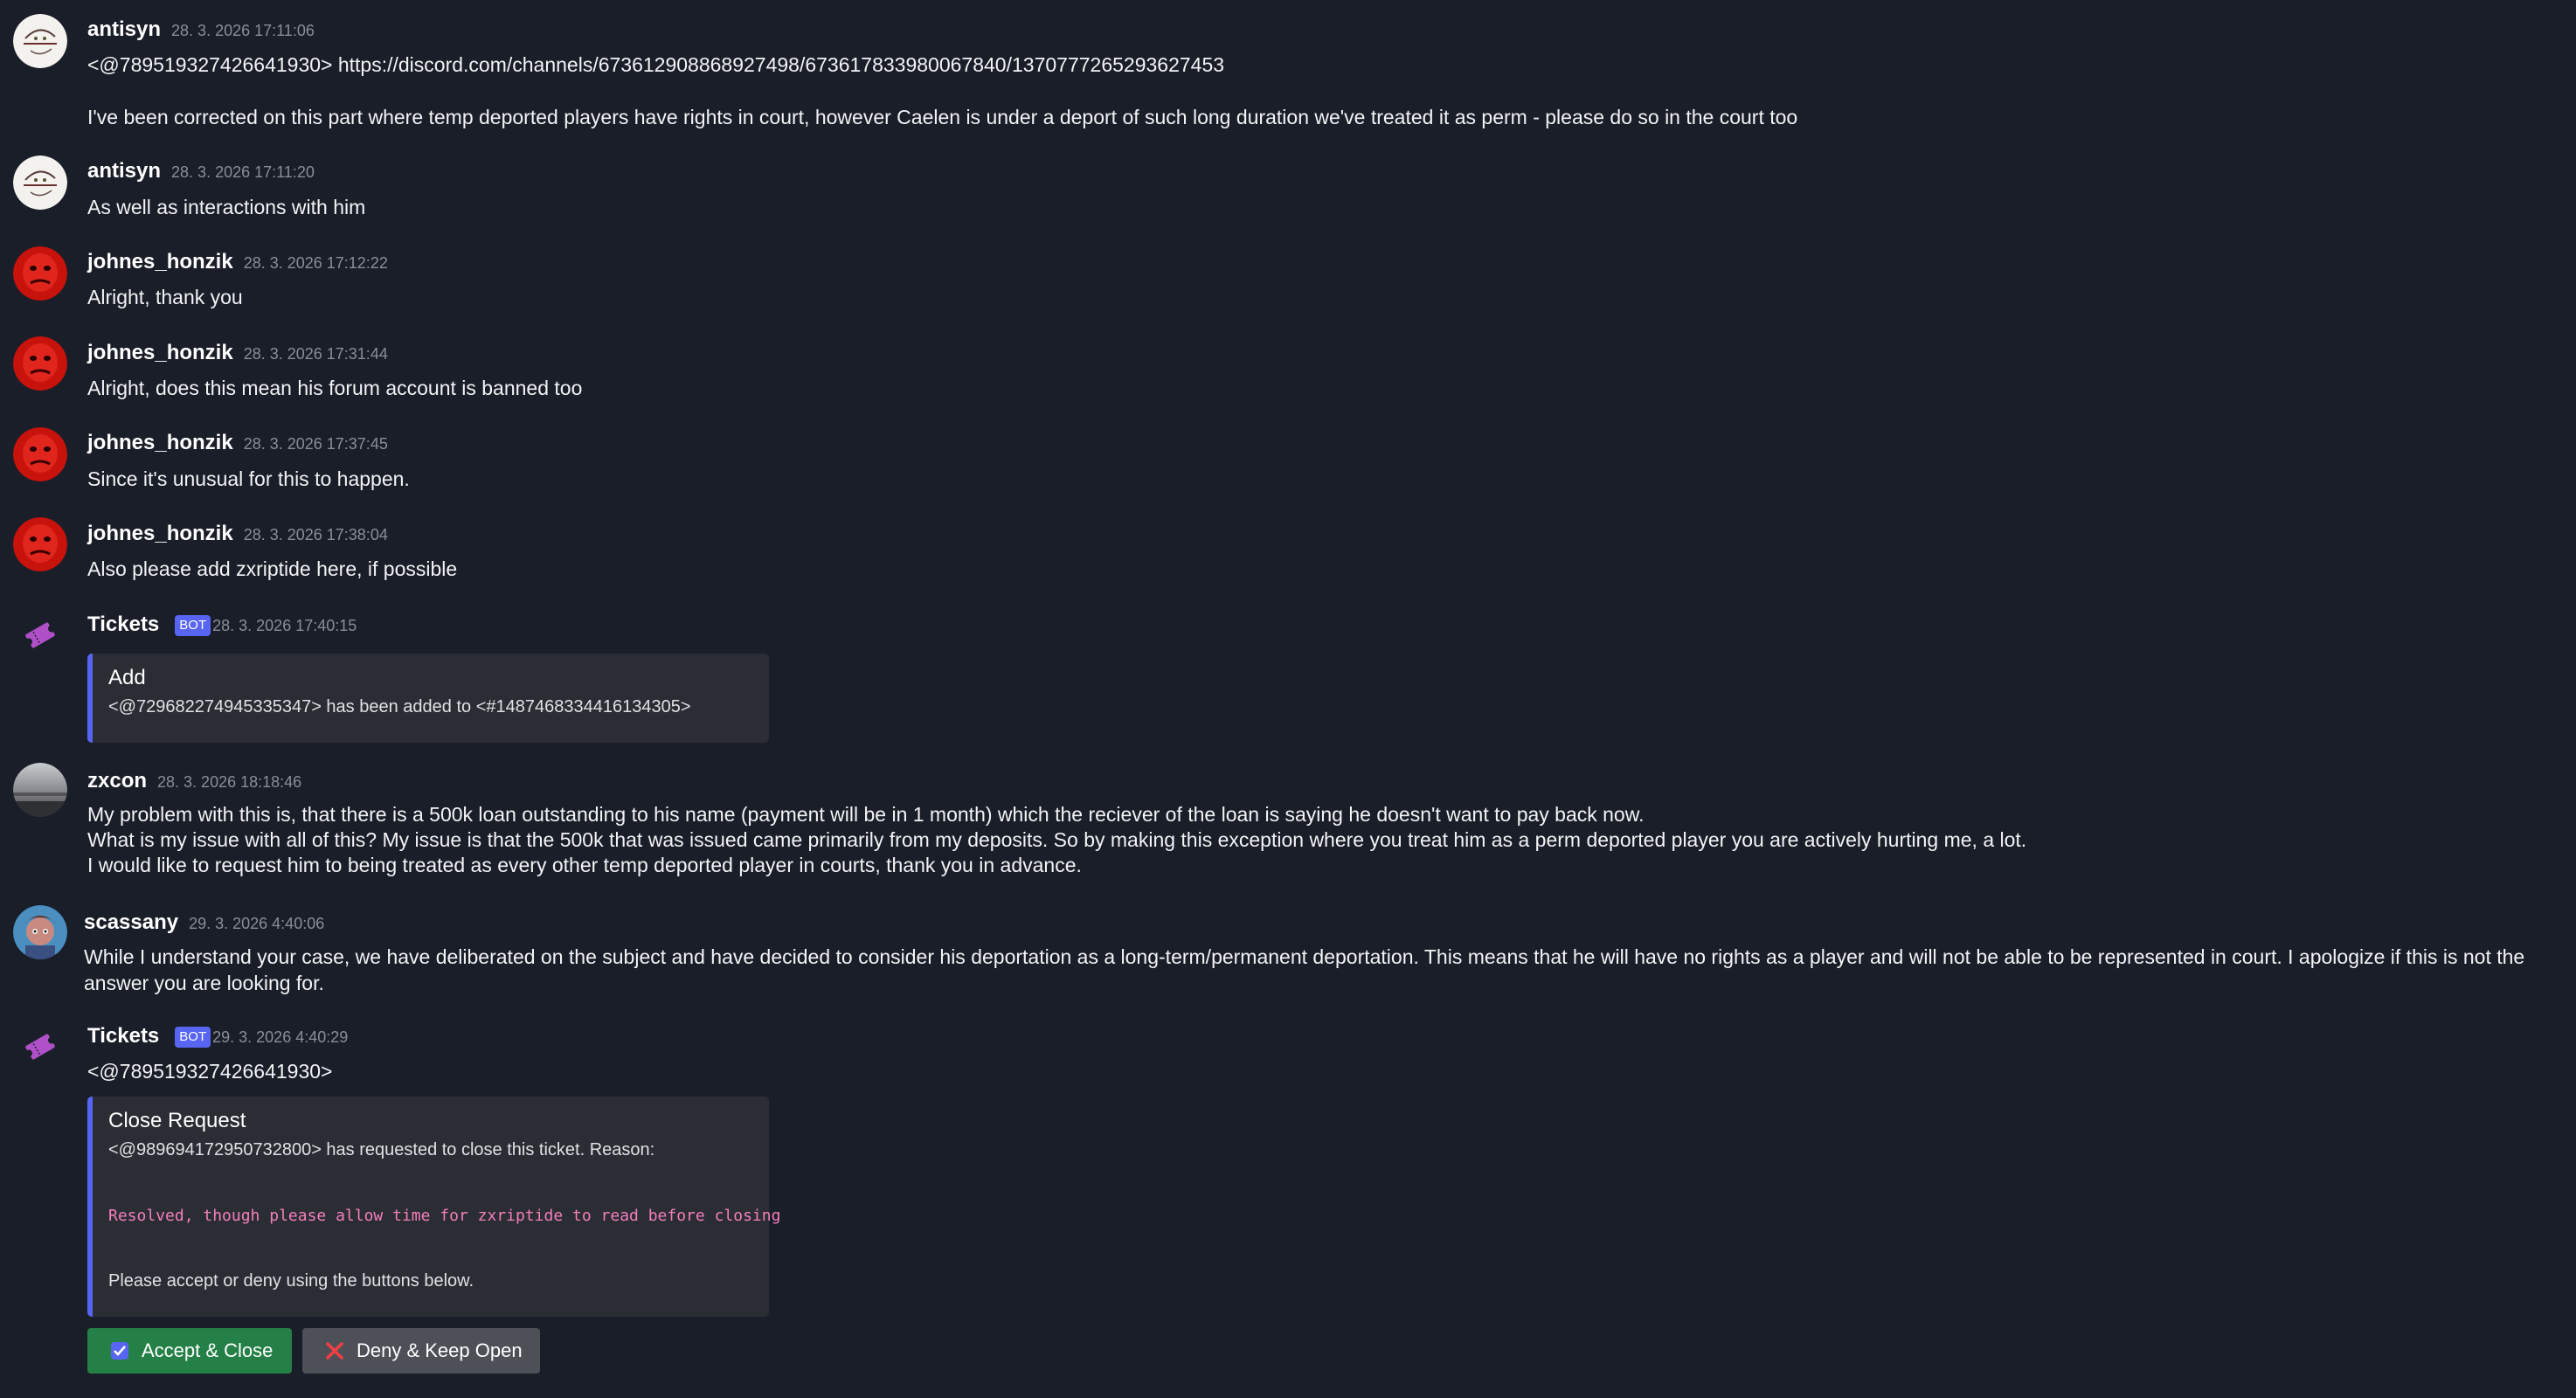 The image size is (2576, 1398). I want to click on check-box-icon, so click(119, 1351).